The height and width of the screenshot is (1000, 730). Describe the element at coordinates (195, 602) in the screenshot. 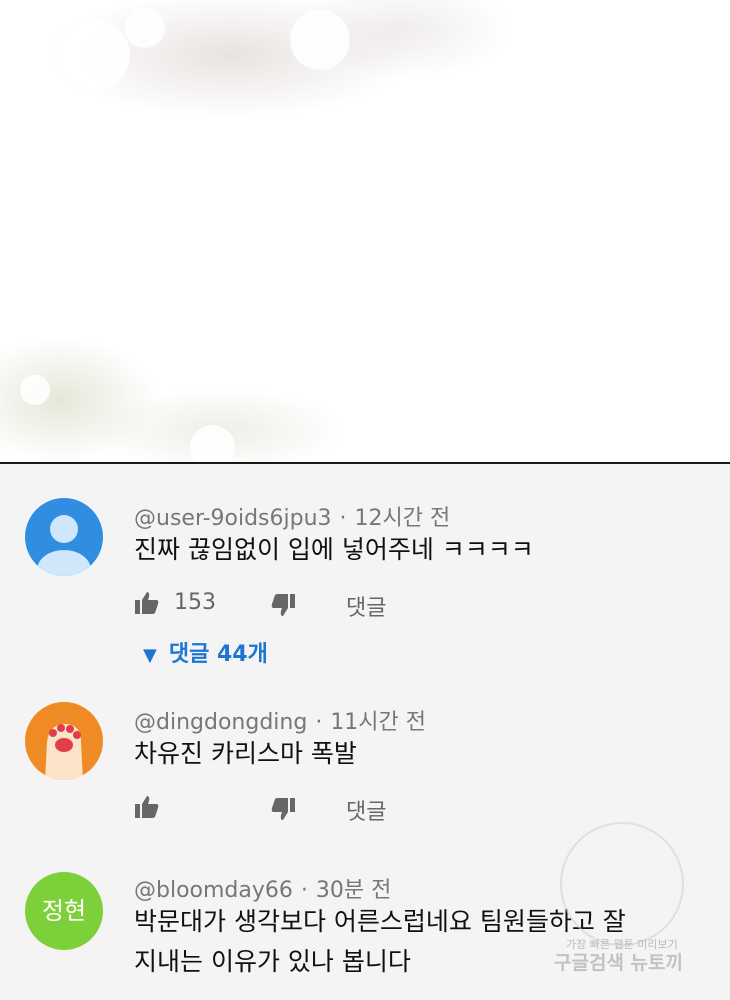

I see `like-count: 153` at that location.